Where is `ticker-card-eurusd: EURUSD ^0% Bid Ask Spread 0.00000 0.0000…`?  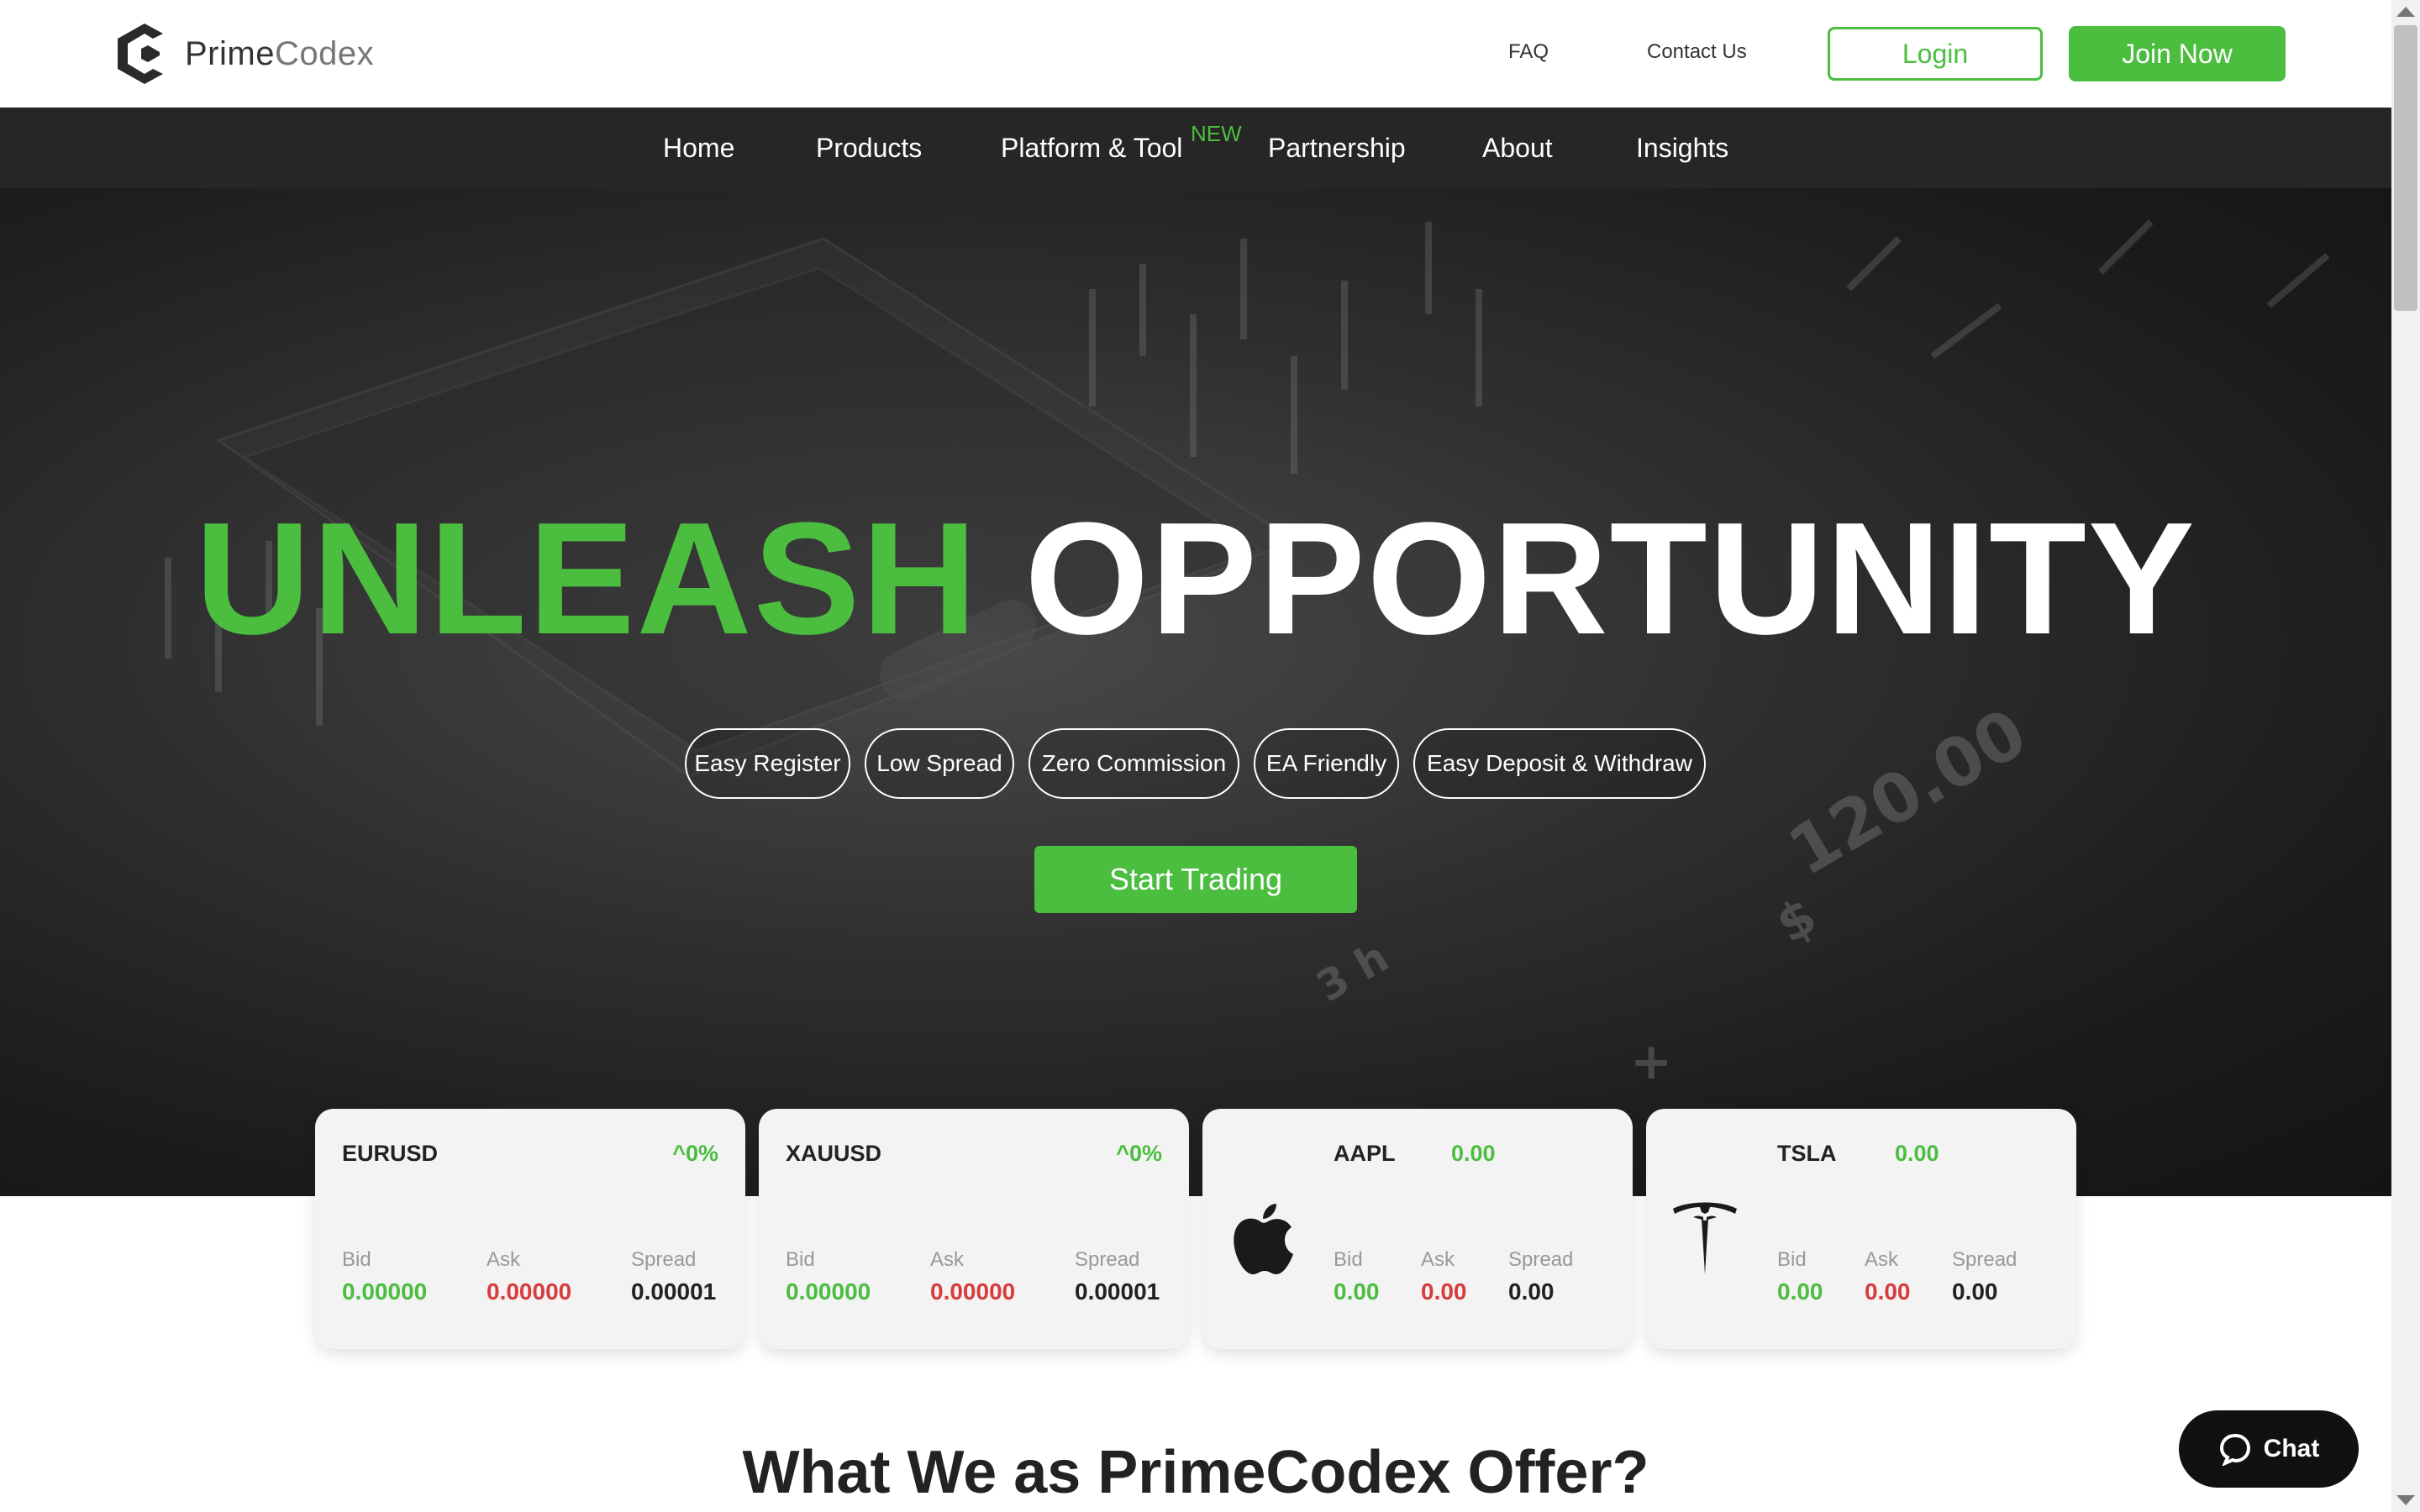 ticker-card-eurusd: EURUSD ^0% Bid Ask Spread 0.00000 0.0000… is located at coordinates (530, 1229).